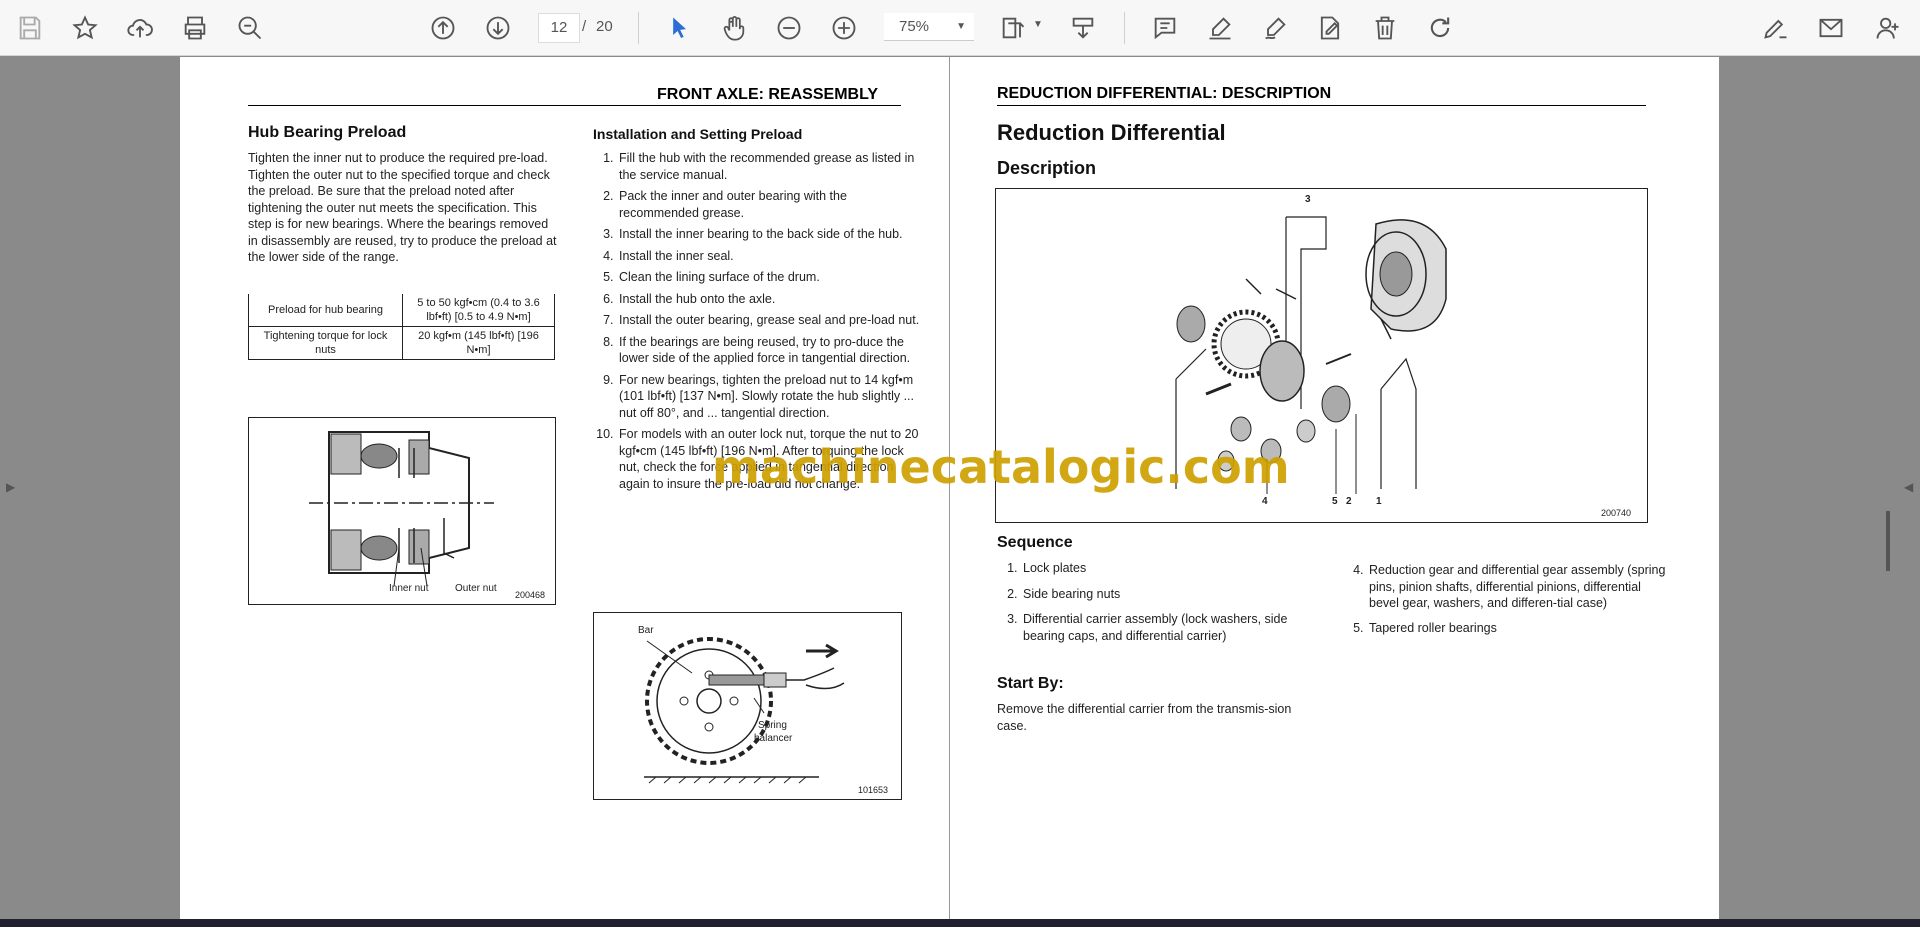 The height and width of the screenshot is (927, 1920). What do you see at coordinates (698, 134) in the screenshot?
I see `install-title: Installation and Setting Preload` at bounding box center [698, 134].